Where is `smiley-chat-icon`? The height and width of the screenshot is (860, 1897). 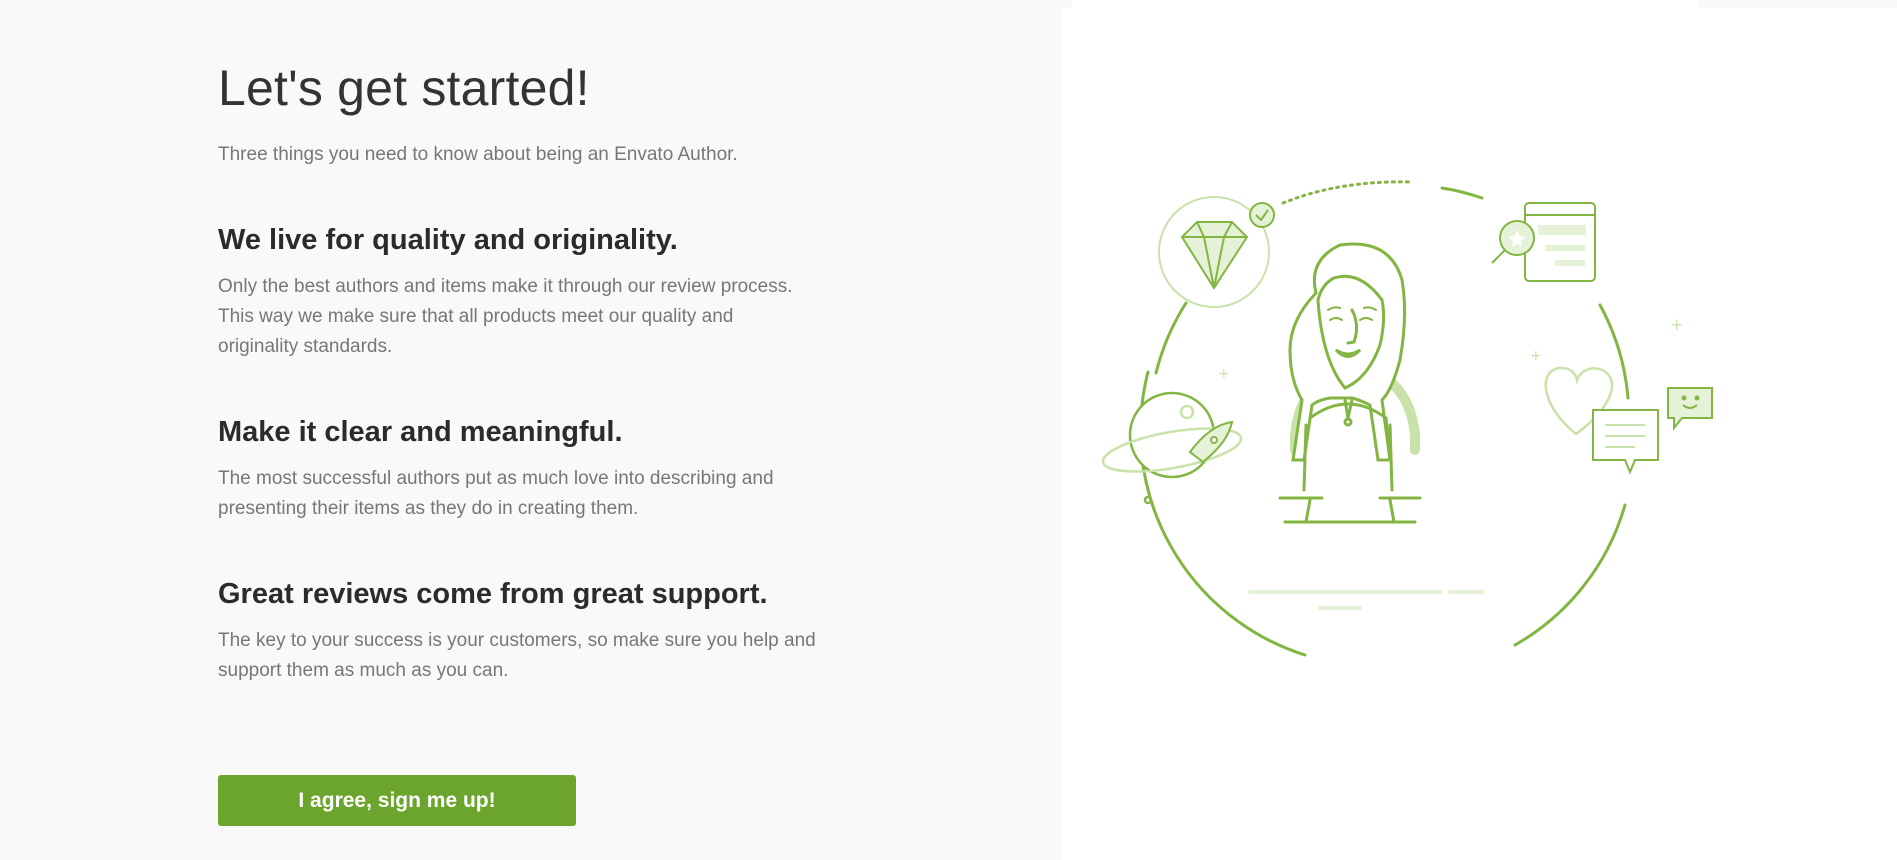
smiley-chat-icon is located at coordinates (1690, 409).